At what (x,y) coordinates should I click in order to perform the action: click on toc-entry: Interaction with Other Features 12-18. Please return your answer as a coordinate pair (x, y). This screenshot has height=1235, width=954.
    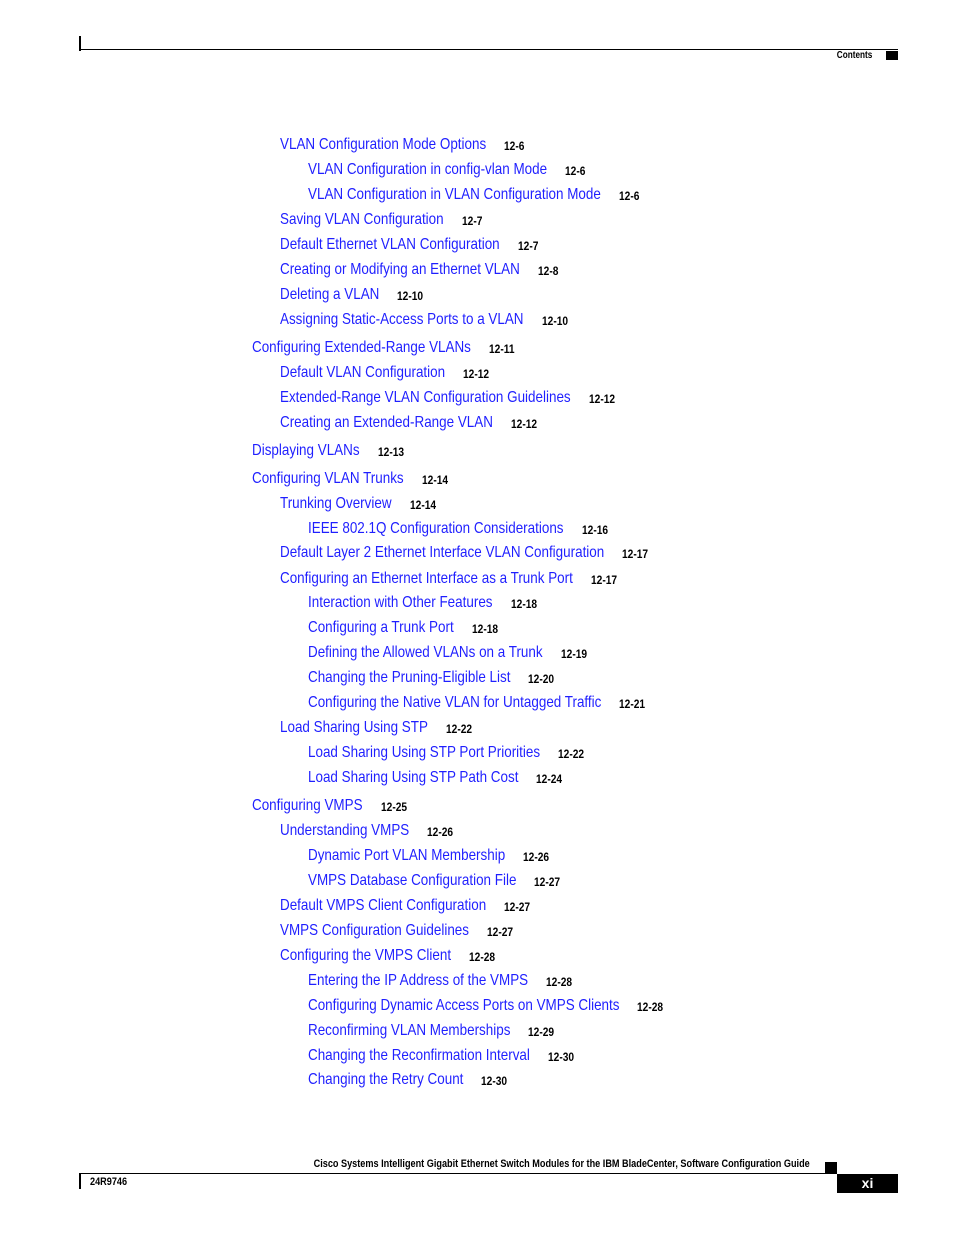
    Looking at the image, I should click on (422, 603).